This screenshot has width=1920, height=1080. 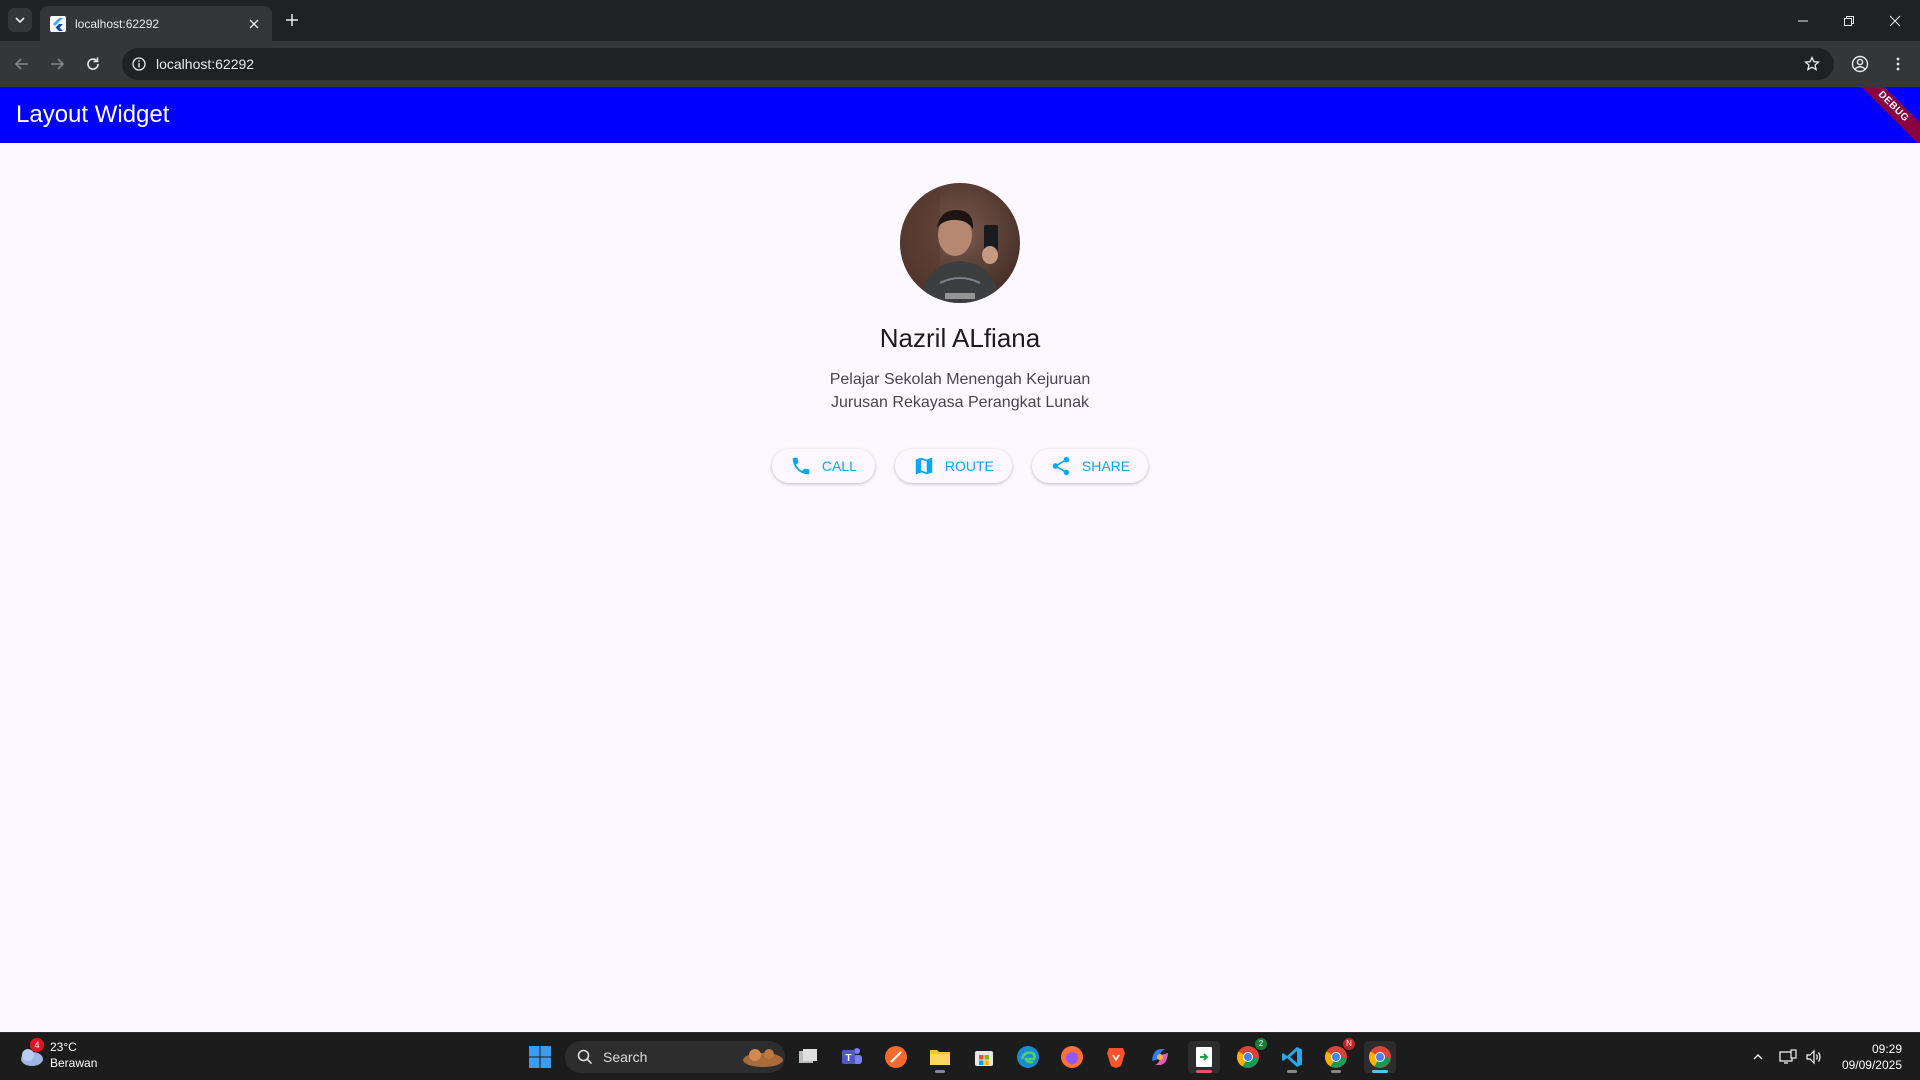 I want to click on weather-widget: 4 23°C Berawan, so click(x=57, y=1054).